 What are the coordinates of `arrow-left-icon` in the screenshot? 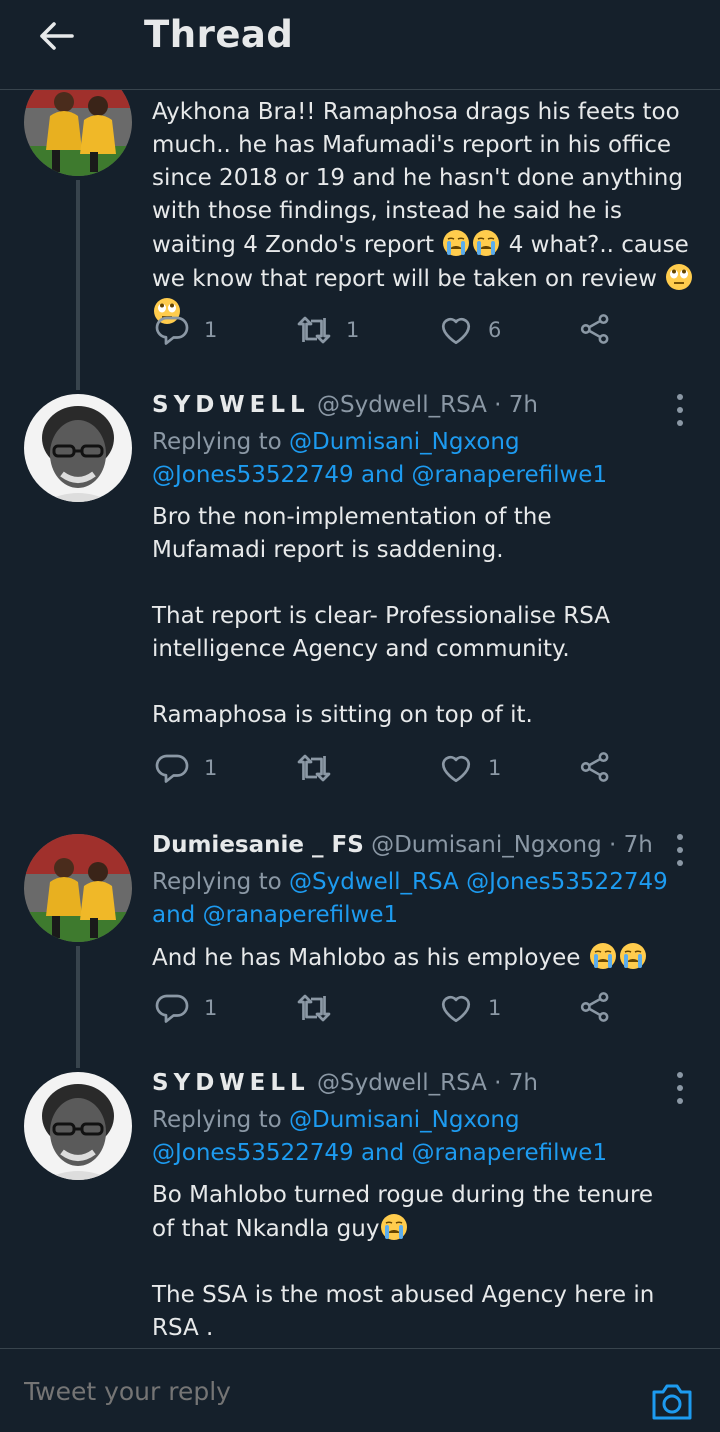 It's located at (57, 36).